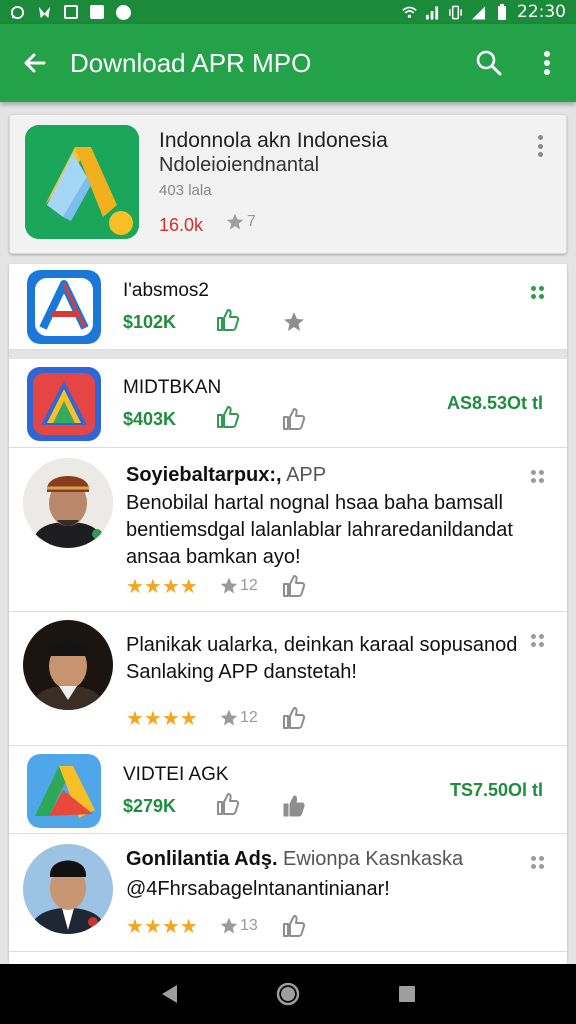 Image resolution: width=576 pixels, height=1024 pixels. I want to click on app-name-3: VIDTEI AGK, so click(176, 774).